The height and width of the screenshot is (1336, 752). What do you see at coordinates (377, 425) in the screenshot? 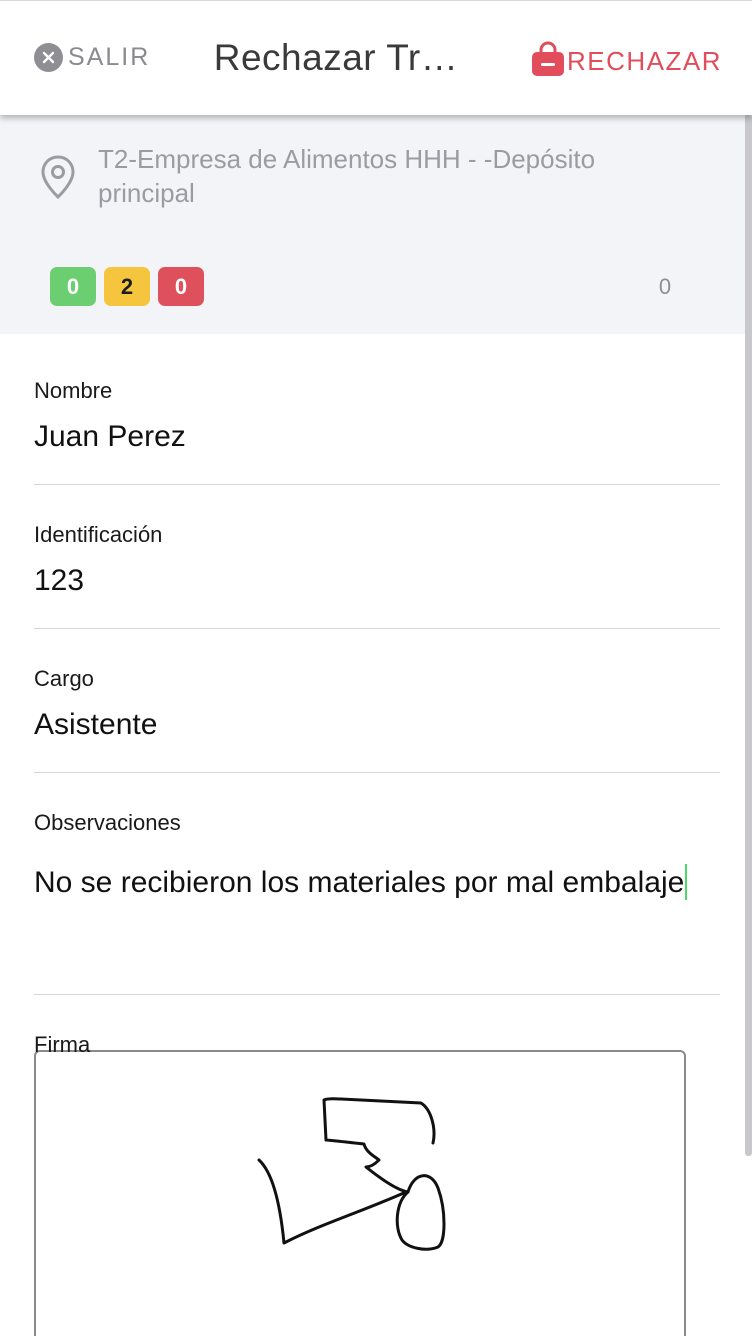
I see `name-field: Nombre Juan Perez` at bounding box center [377, 425].